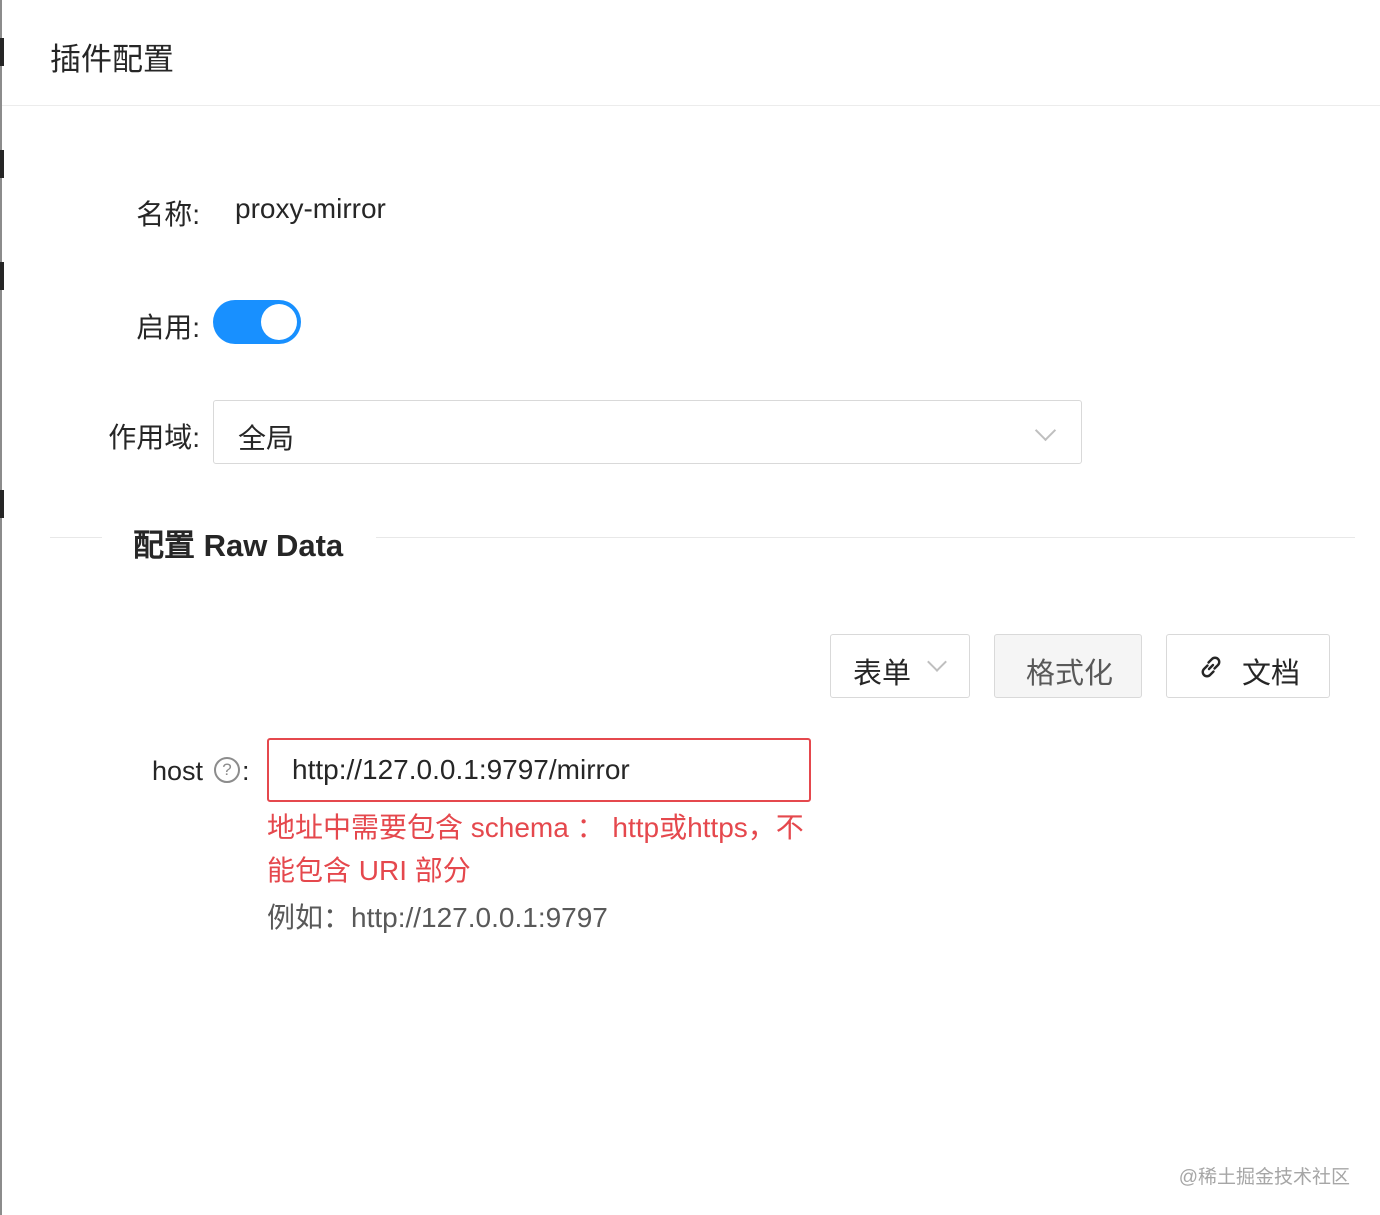 The image size is (1380, 1215). Describe the element at coordinates (150, 437) in the screenshot. I see `scope-label: 作用域` at that location.